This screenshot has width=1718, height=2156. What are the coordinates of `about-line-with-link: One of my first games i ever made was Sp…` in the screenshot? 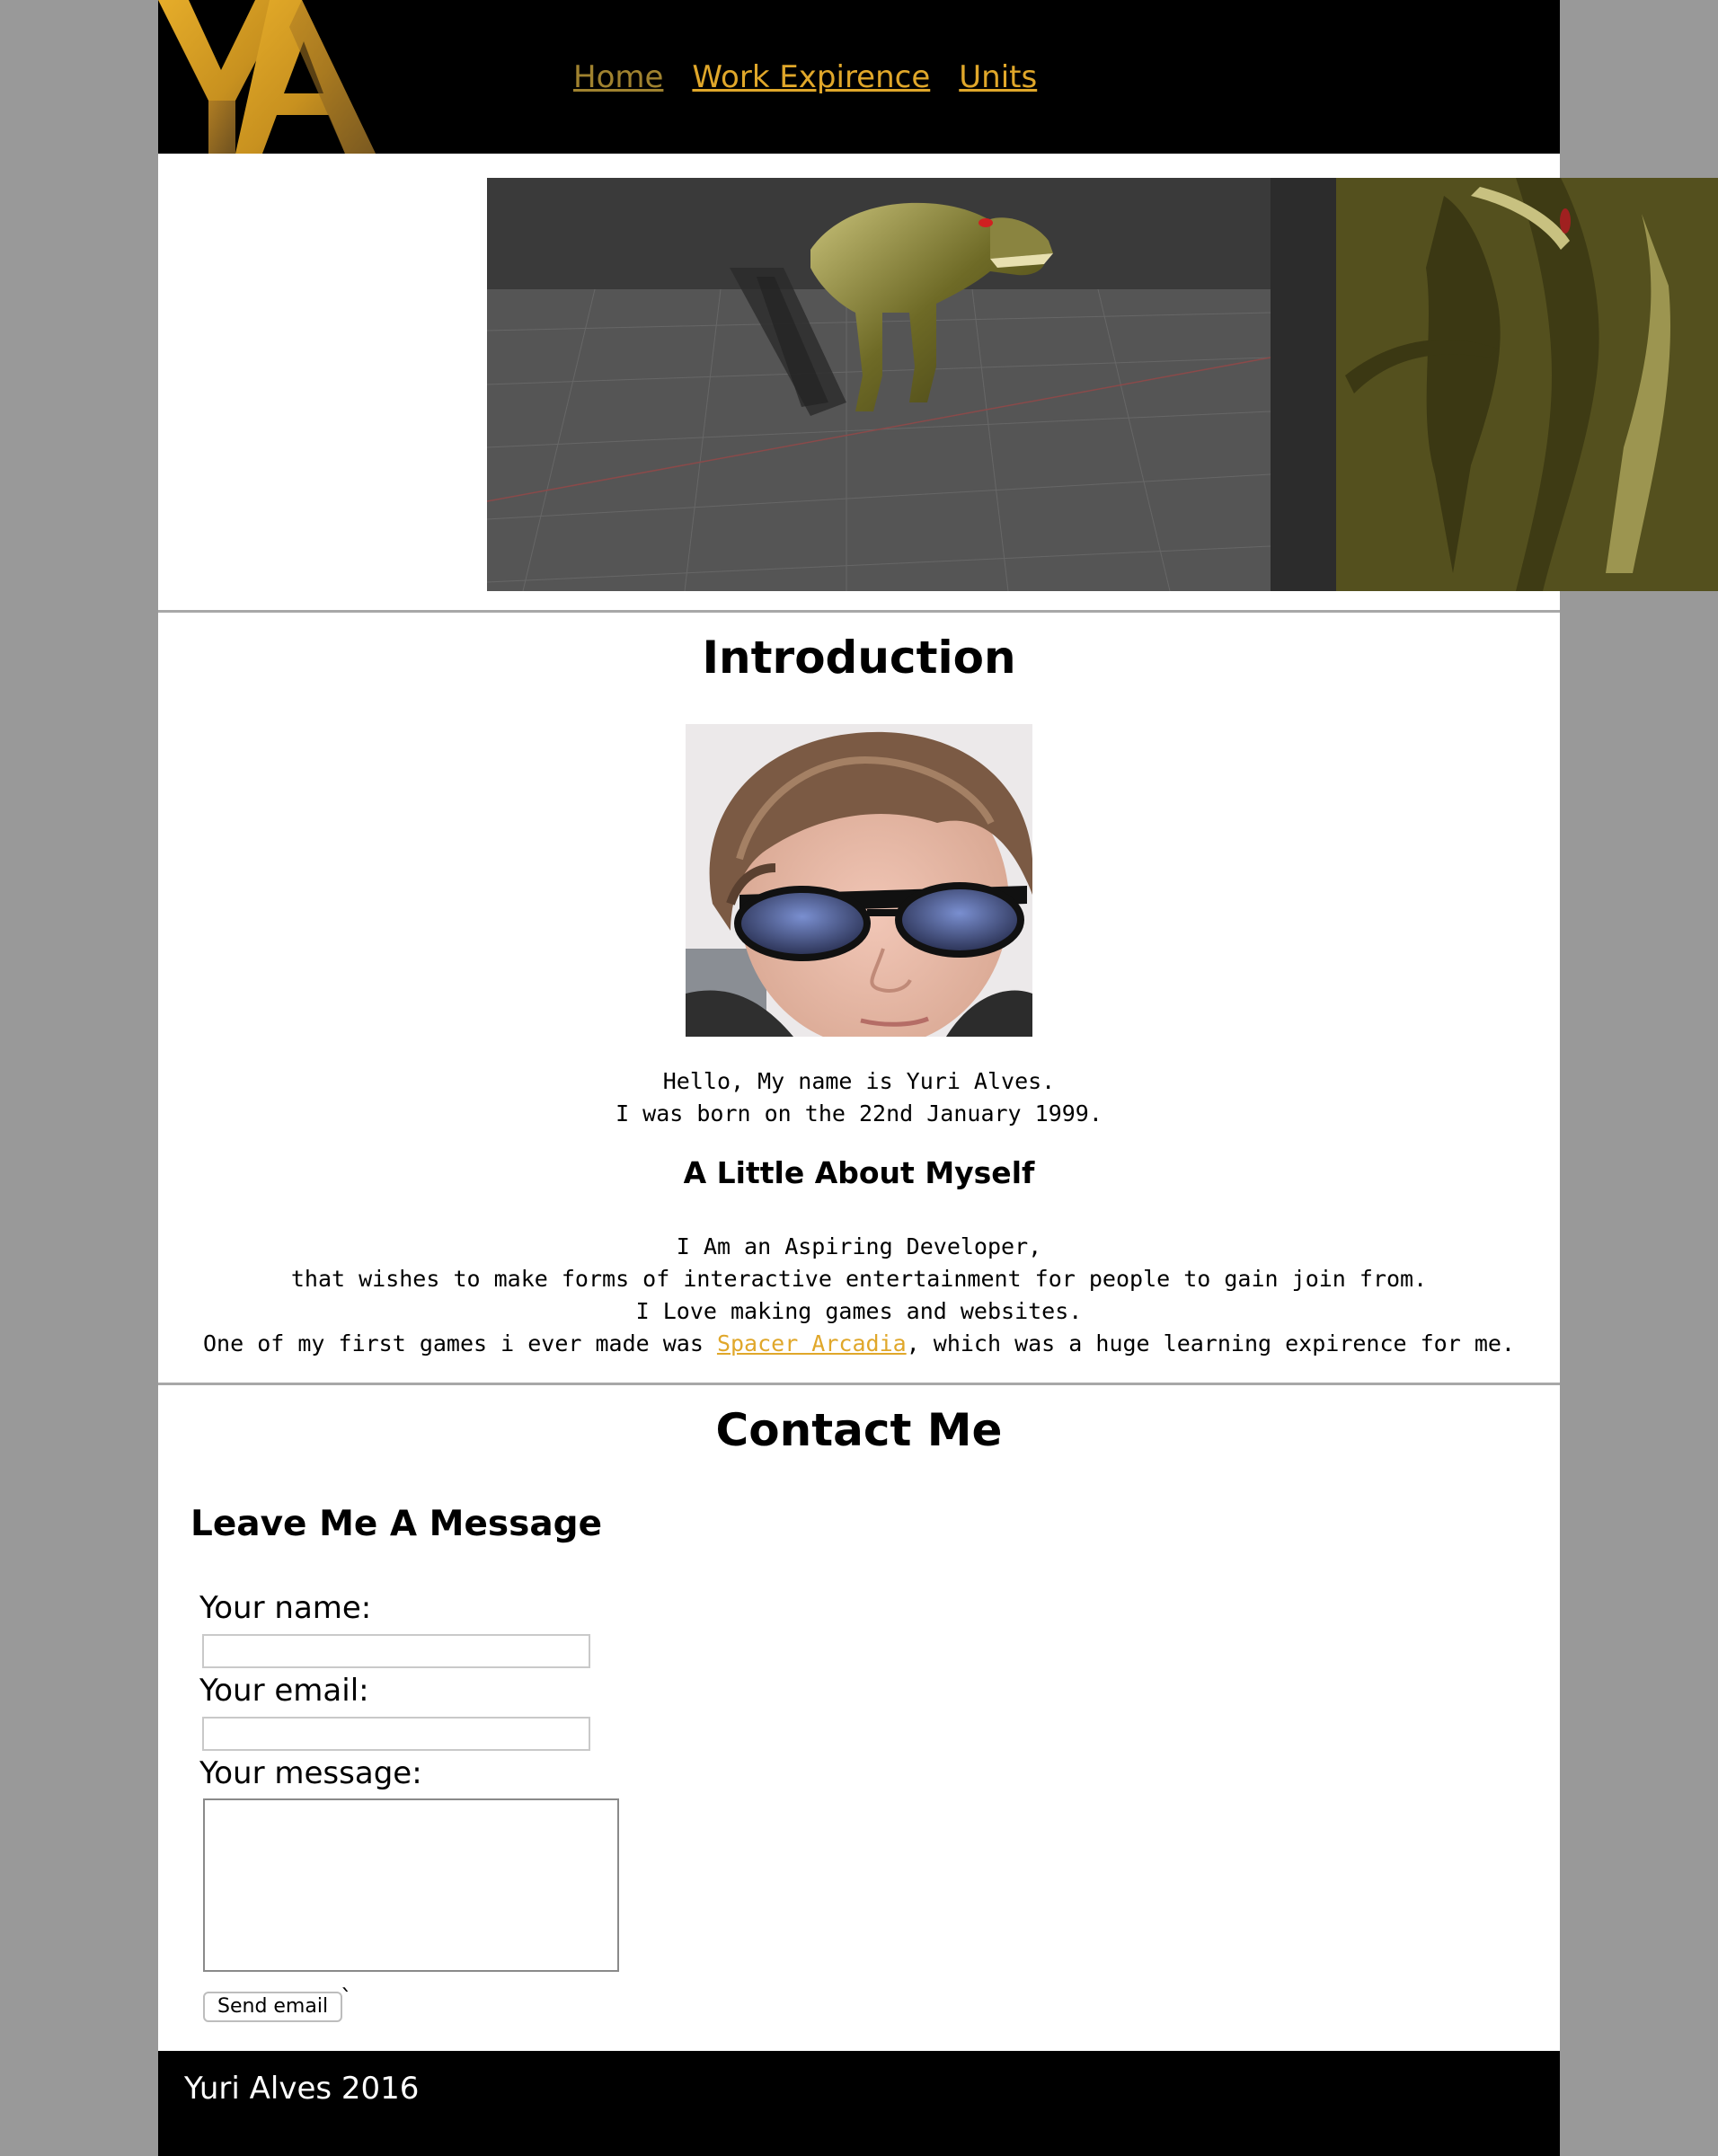 It's located at (859, 1344).